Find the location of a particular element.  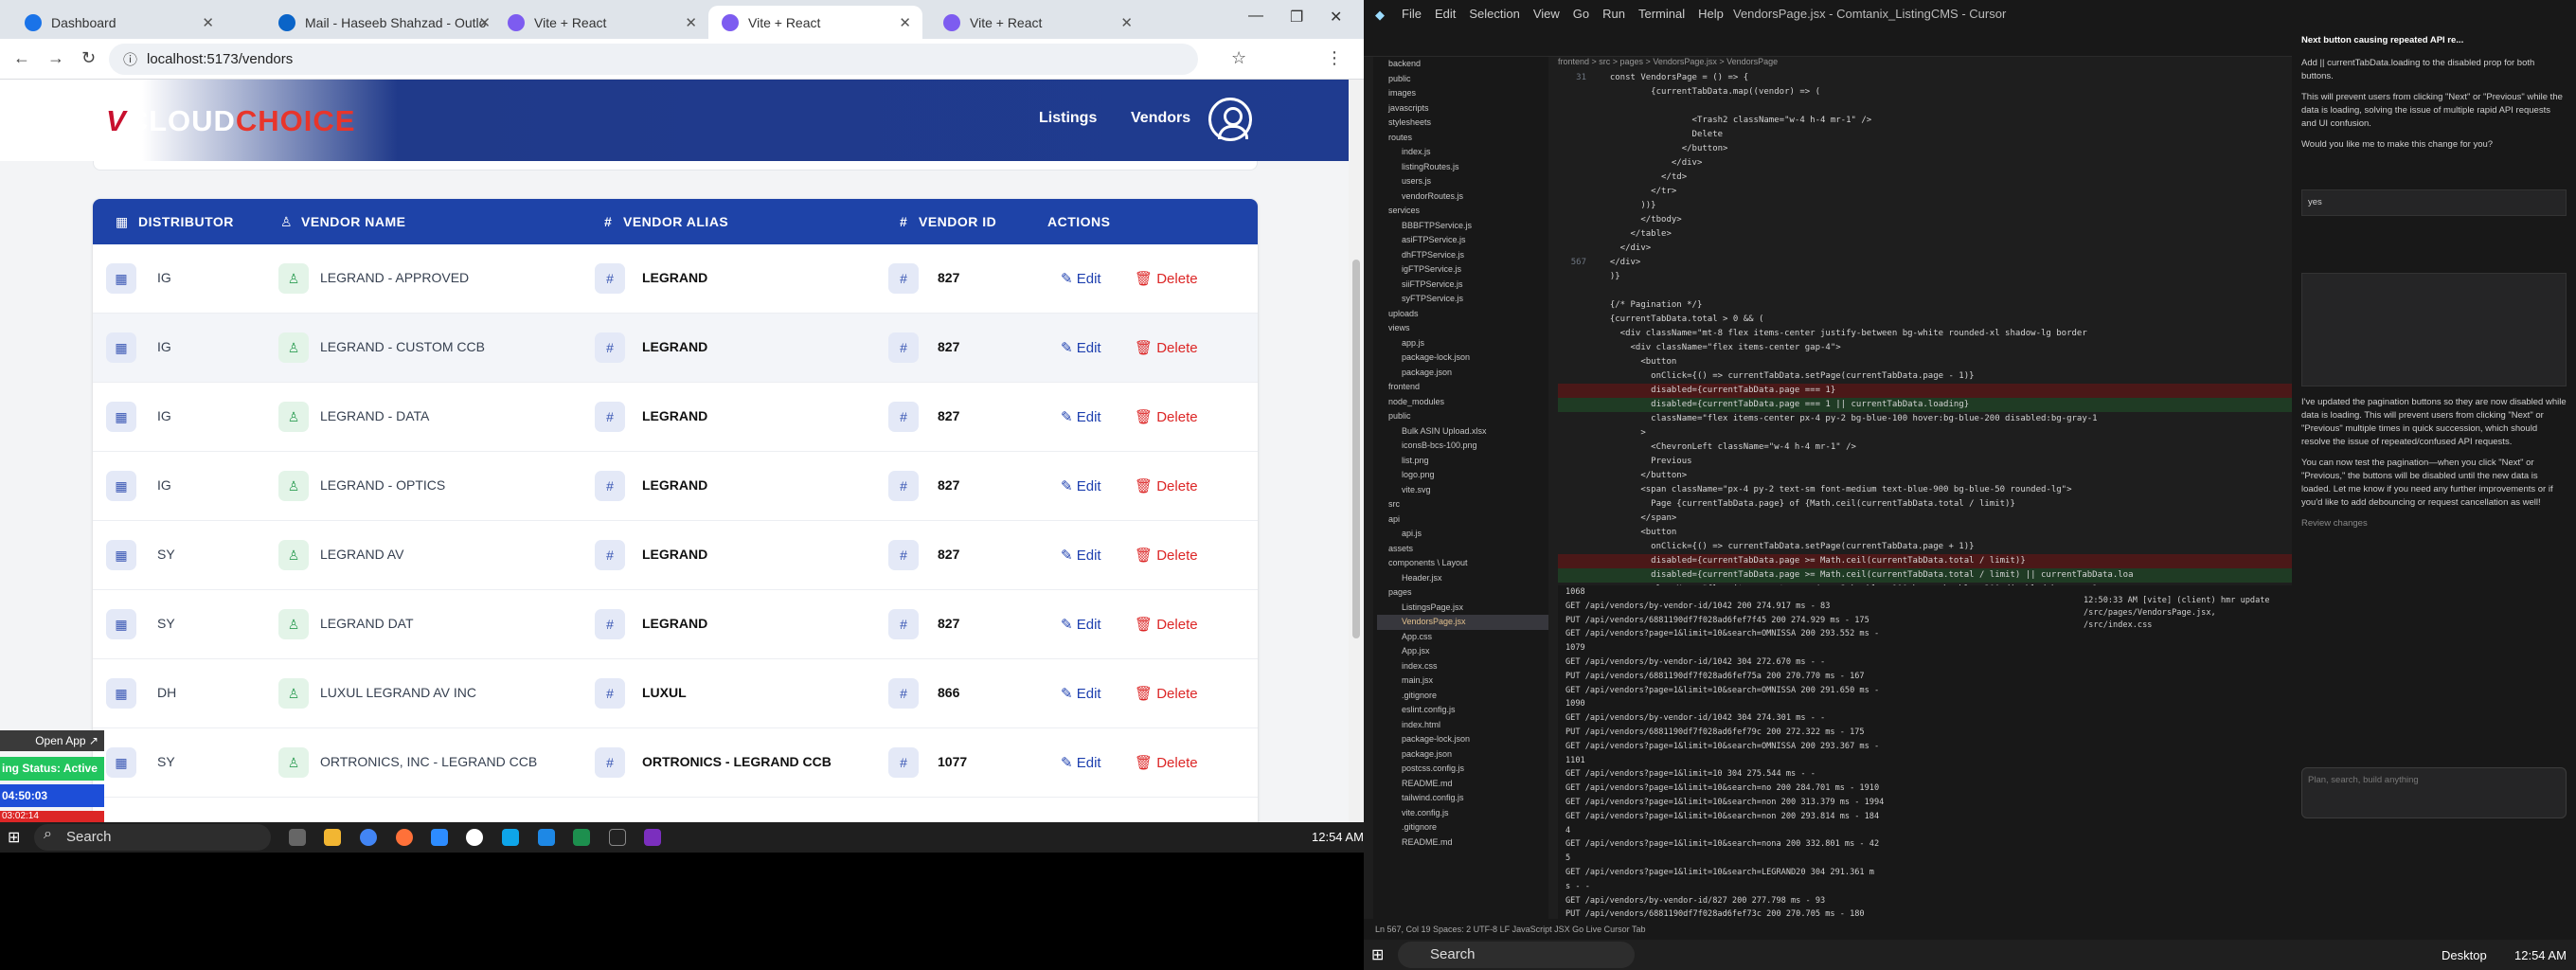

bookmark-star-icon: ☆ is located at coordinates (1238, 58).